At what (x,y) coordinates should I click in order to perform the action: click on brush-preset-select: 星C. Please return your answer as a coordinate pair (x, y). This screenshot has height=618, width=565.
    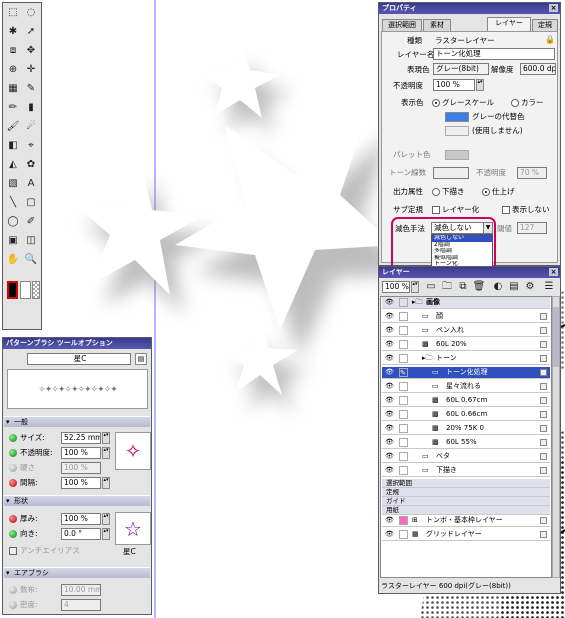
    Looking at the image, I should click on (79, 359).